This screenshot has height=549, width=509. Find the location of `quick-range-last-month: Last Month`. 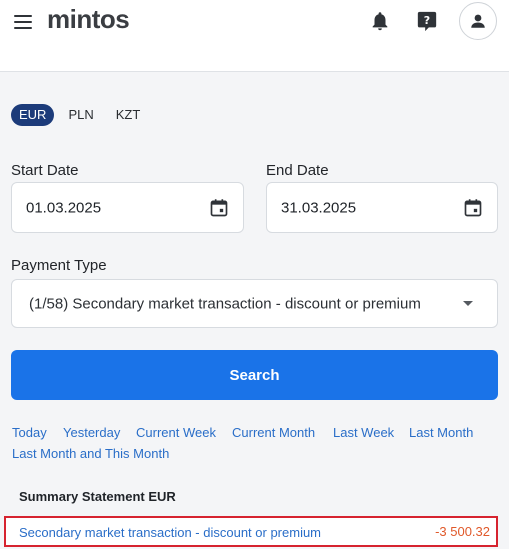

quick-range-last-month: Last Month is located at coordinates (441, 432).